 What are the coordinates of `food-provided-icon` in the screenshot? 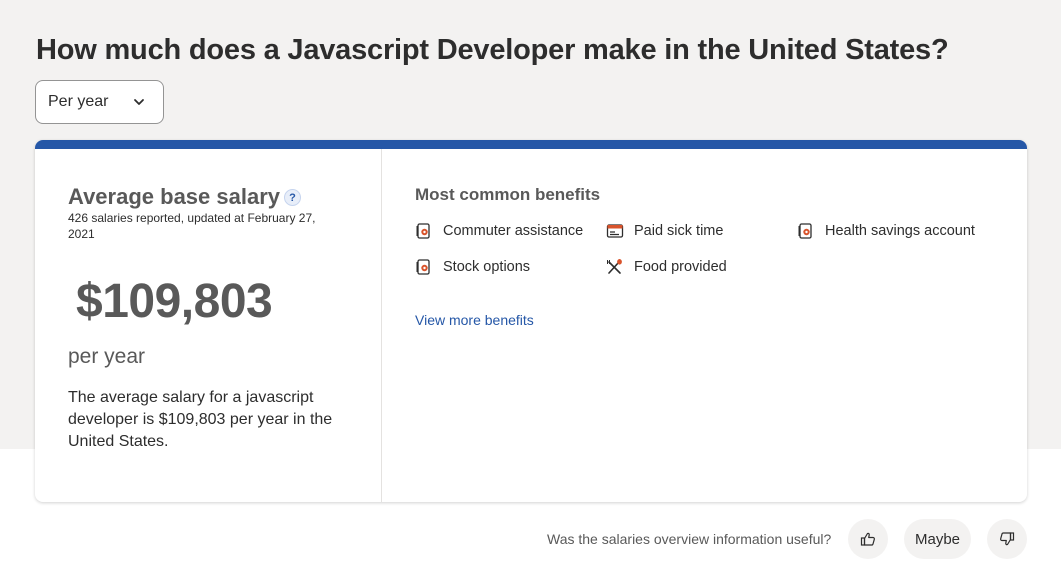 It's located at (614, 266).